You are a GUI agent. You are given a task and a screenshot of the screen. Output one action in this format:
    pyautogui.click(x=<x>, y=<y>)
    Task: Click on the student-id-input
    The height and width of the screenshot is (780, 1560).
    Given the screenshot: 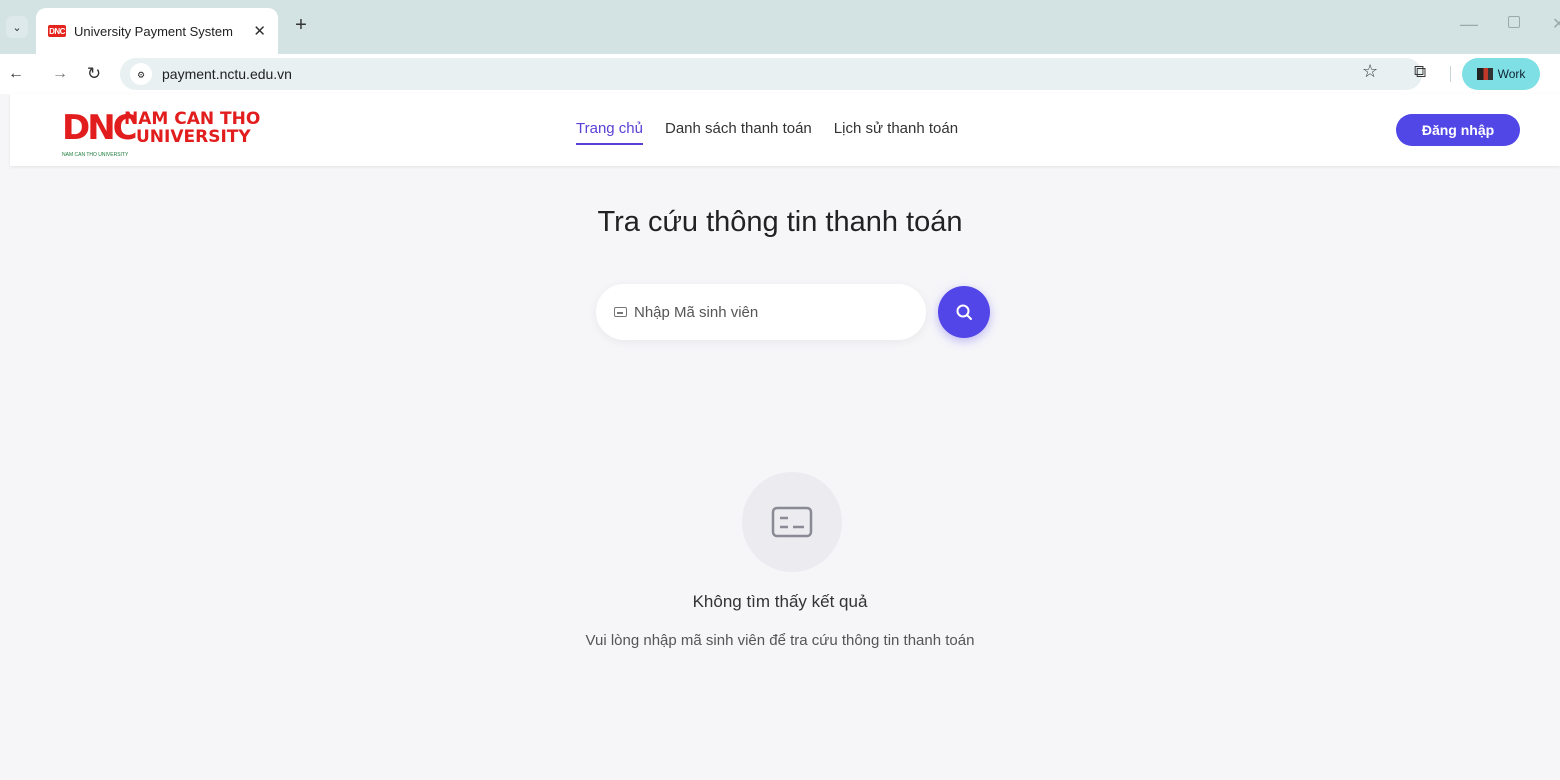 What is the action you would take?
    pyautogui.click(x=769, y=312)
    